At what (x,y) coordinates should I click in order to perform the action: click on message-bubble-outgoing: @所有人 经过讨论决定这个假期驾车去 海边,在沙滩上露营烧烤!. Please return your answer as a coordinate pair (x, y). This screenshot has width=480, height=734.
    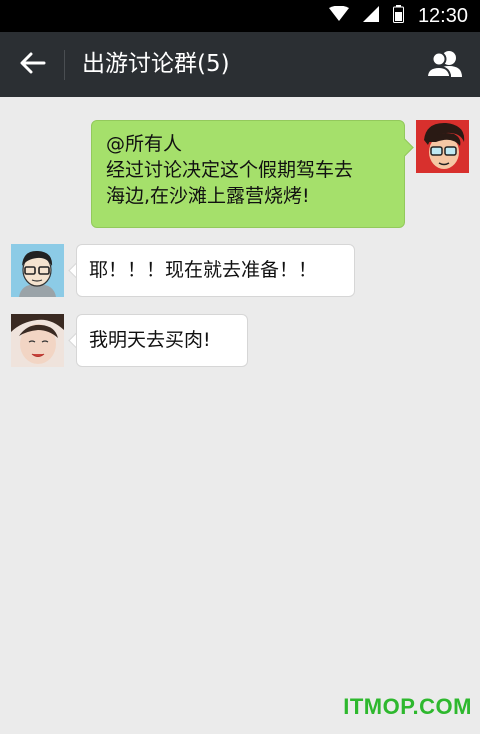
    Looking at the image, I should click on (248, 174).